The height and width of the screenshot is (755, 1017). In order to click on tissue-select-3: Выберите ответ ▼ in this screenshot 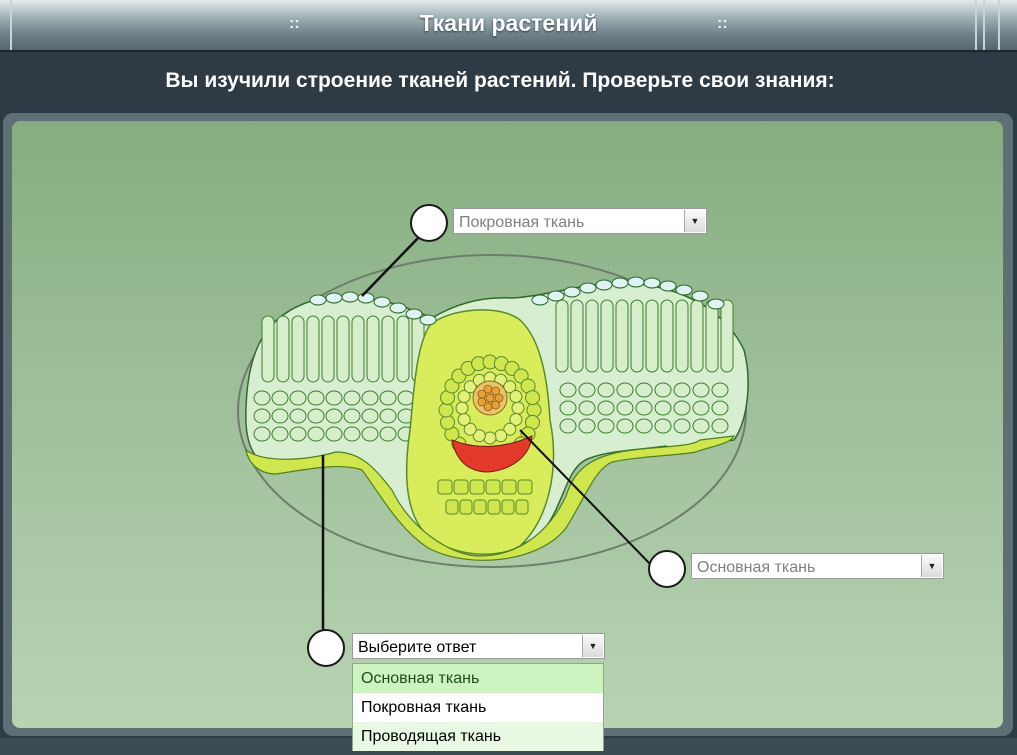, I will do `click(478, 646)`.